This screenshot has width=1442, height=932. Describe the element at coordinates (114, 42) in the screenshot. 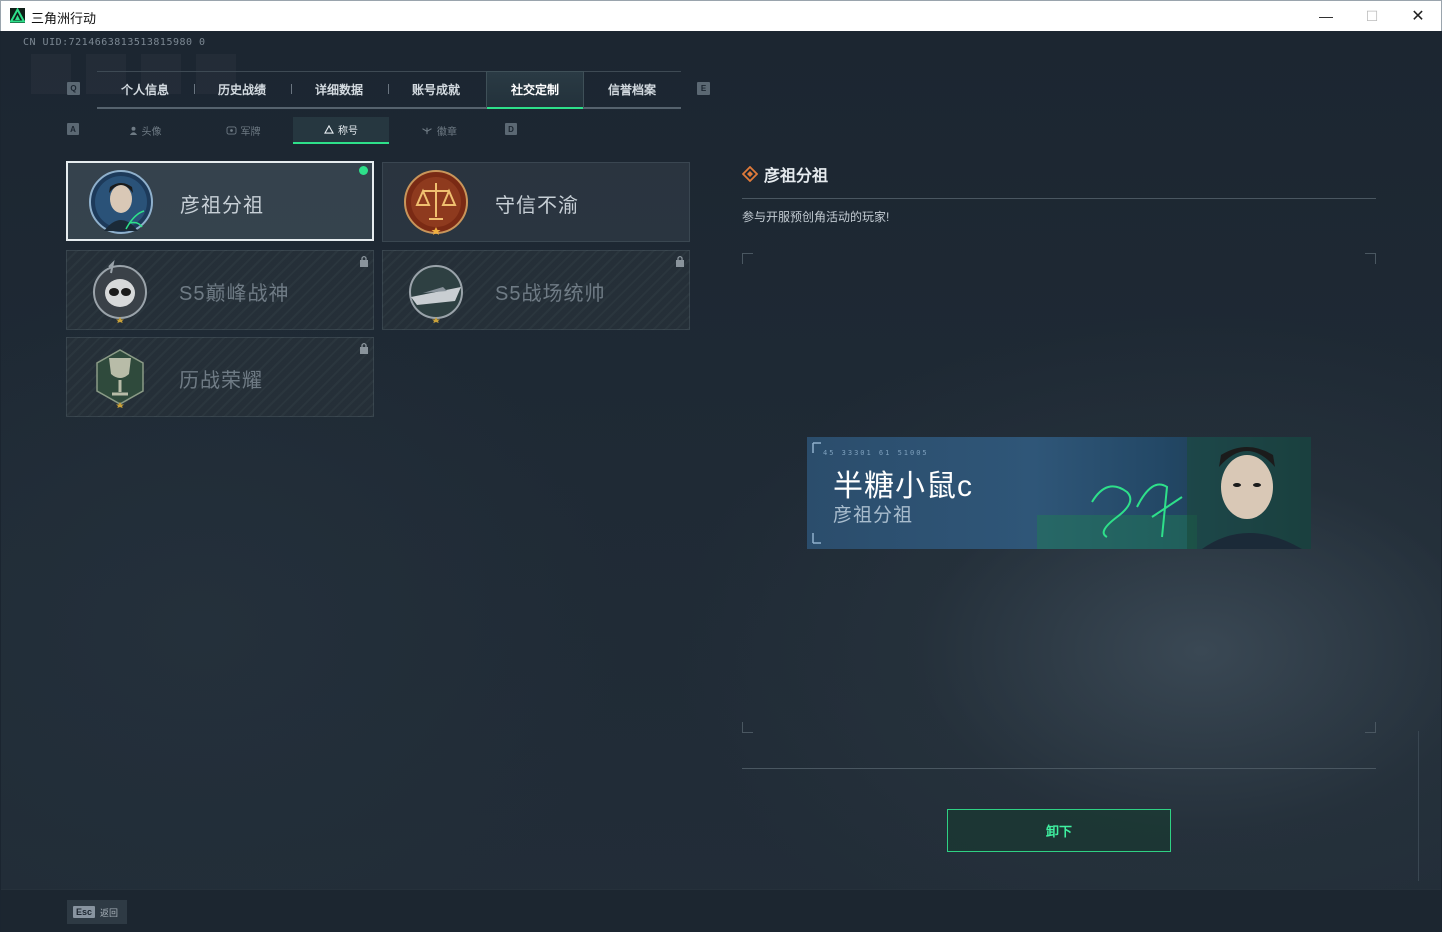

I see `player-uid: CN UID:7214663813513815980 0` at that location.